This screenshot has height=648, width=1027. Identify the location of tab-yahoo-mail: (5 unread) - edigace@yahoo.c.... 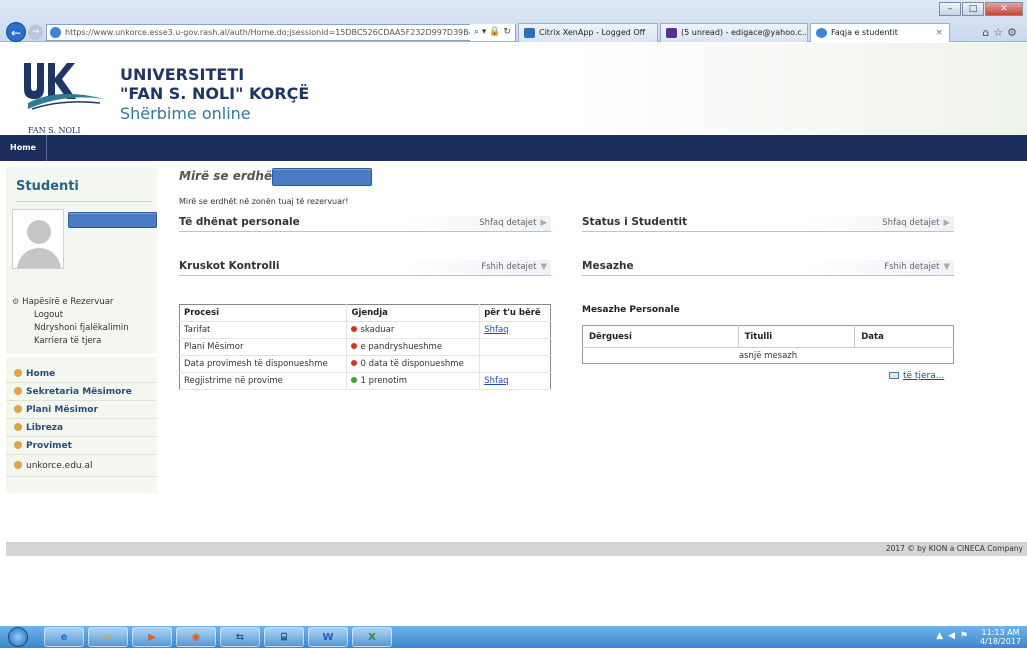
(734, 32).